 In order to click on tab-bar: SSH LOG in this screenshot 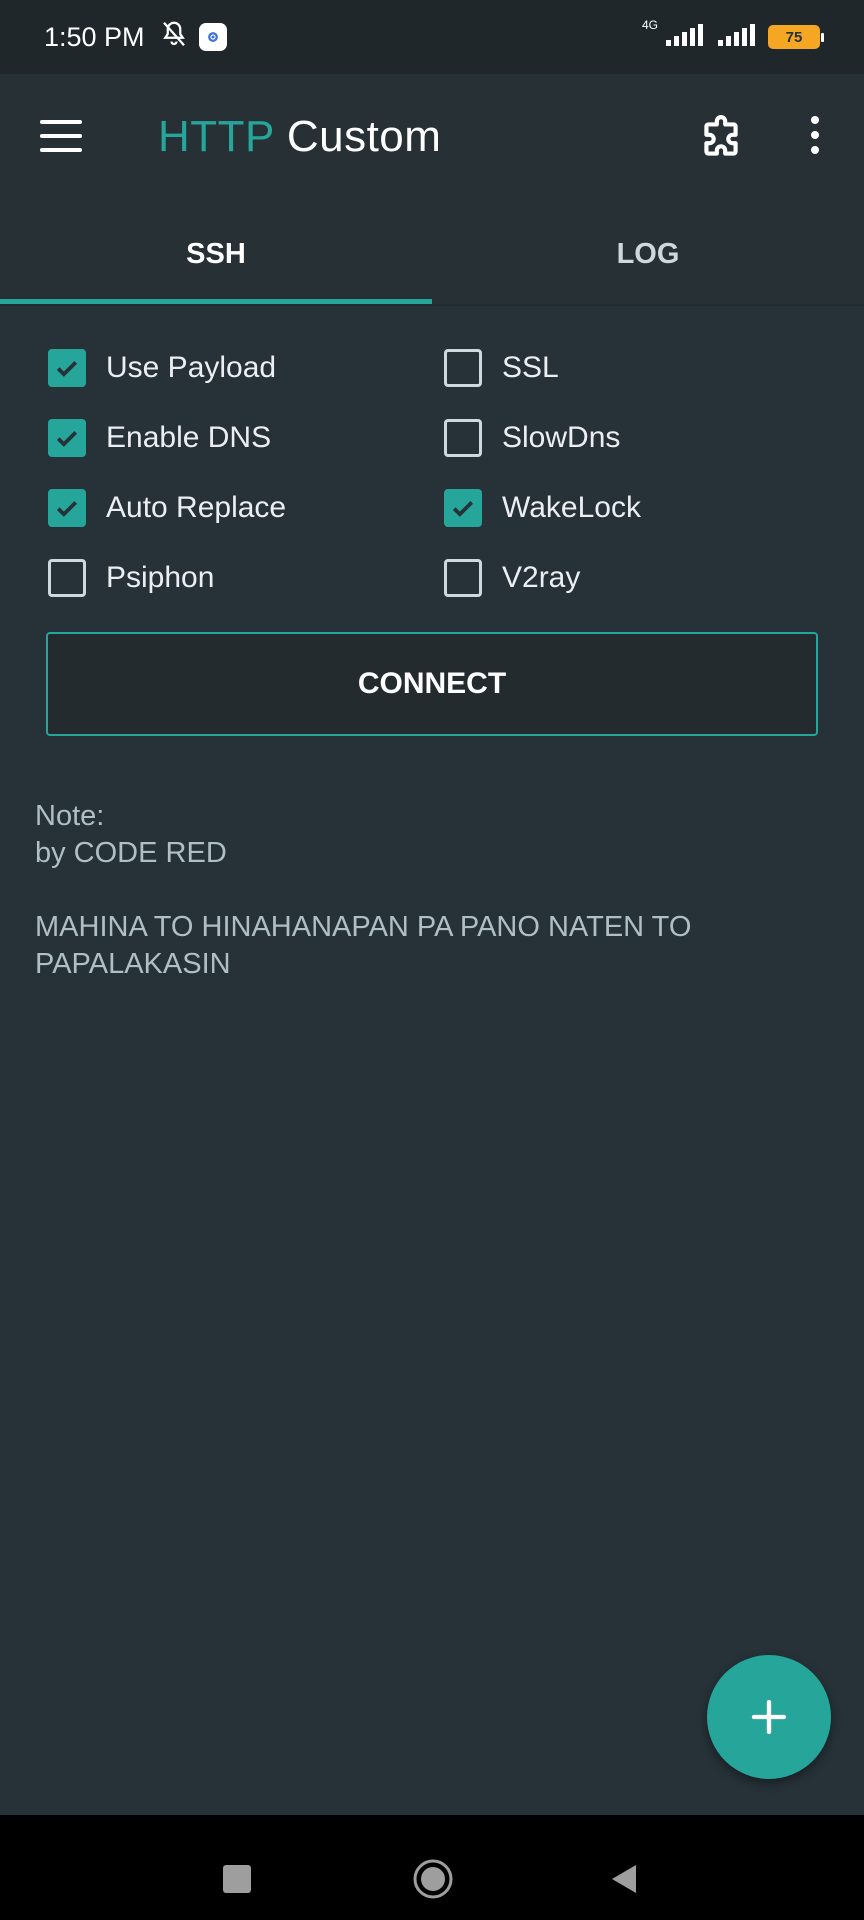, I will do `click(432, 254)`.